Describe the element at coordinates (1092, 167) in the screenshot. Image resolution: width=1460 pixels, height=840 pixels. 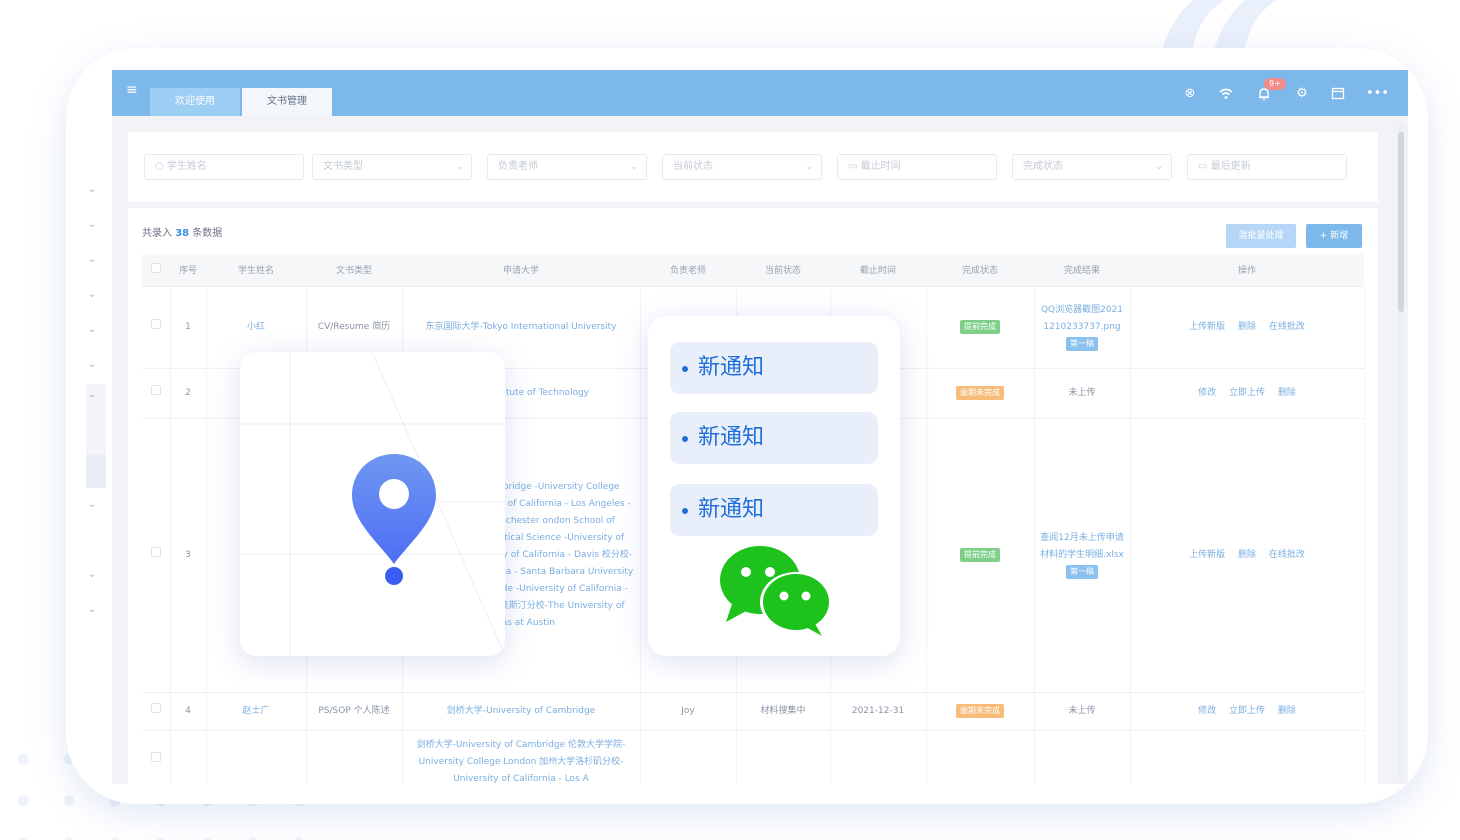
I see `completion-state-select: 完成状态 ⌄` at that location.